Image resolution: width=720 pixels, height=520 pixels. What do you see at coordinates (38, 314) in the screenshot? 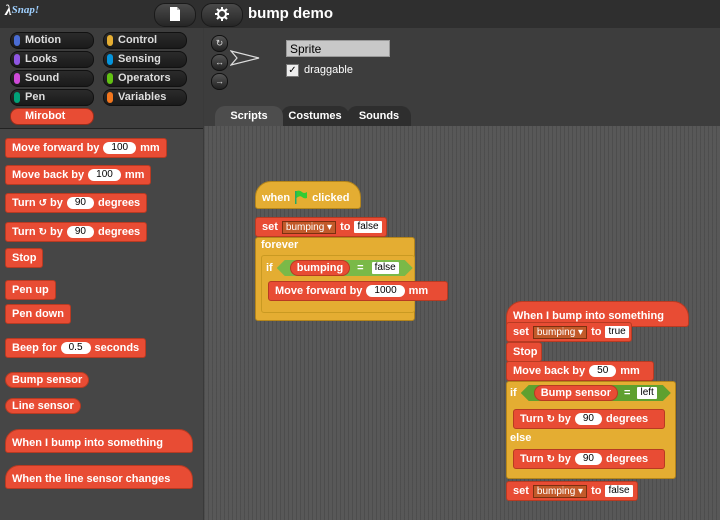
I see `block-pen-down: Pen down` at bounding box center [38, 314].